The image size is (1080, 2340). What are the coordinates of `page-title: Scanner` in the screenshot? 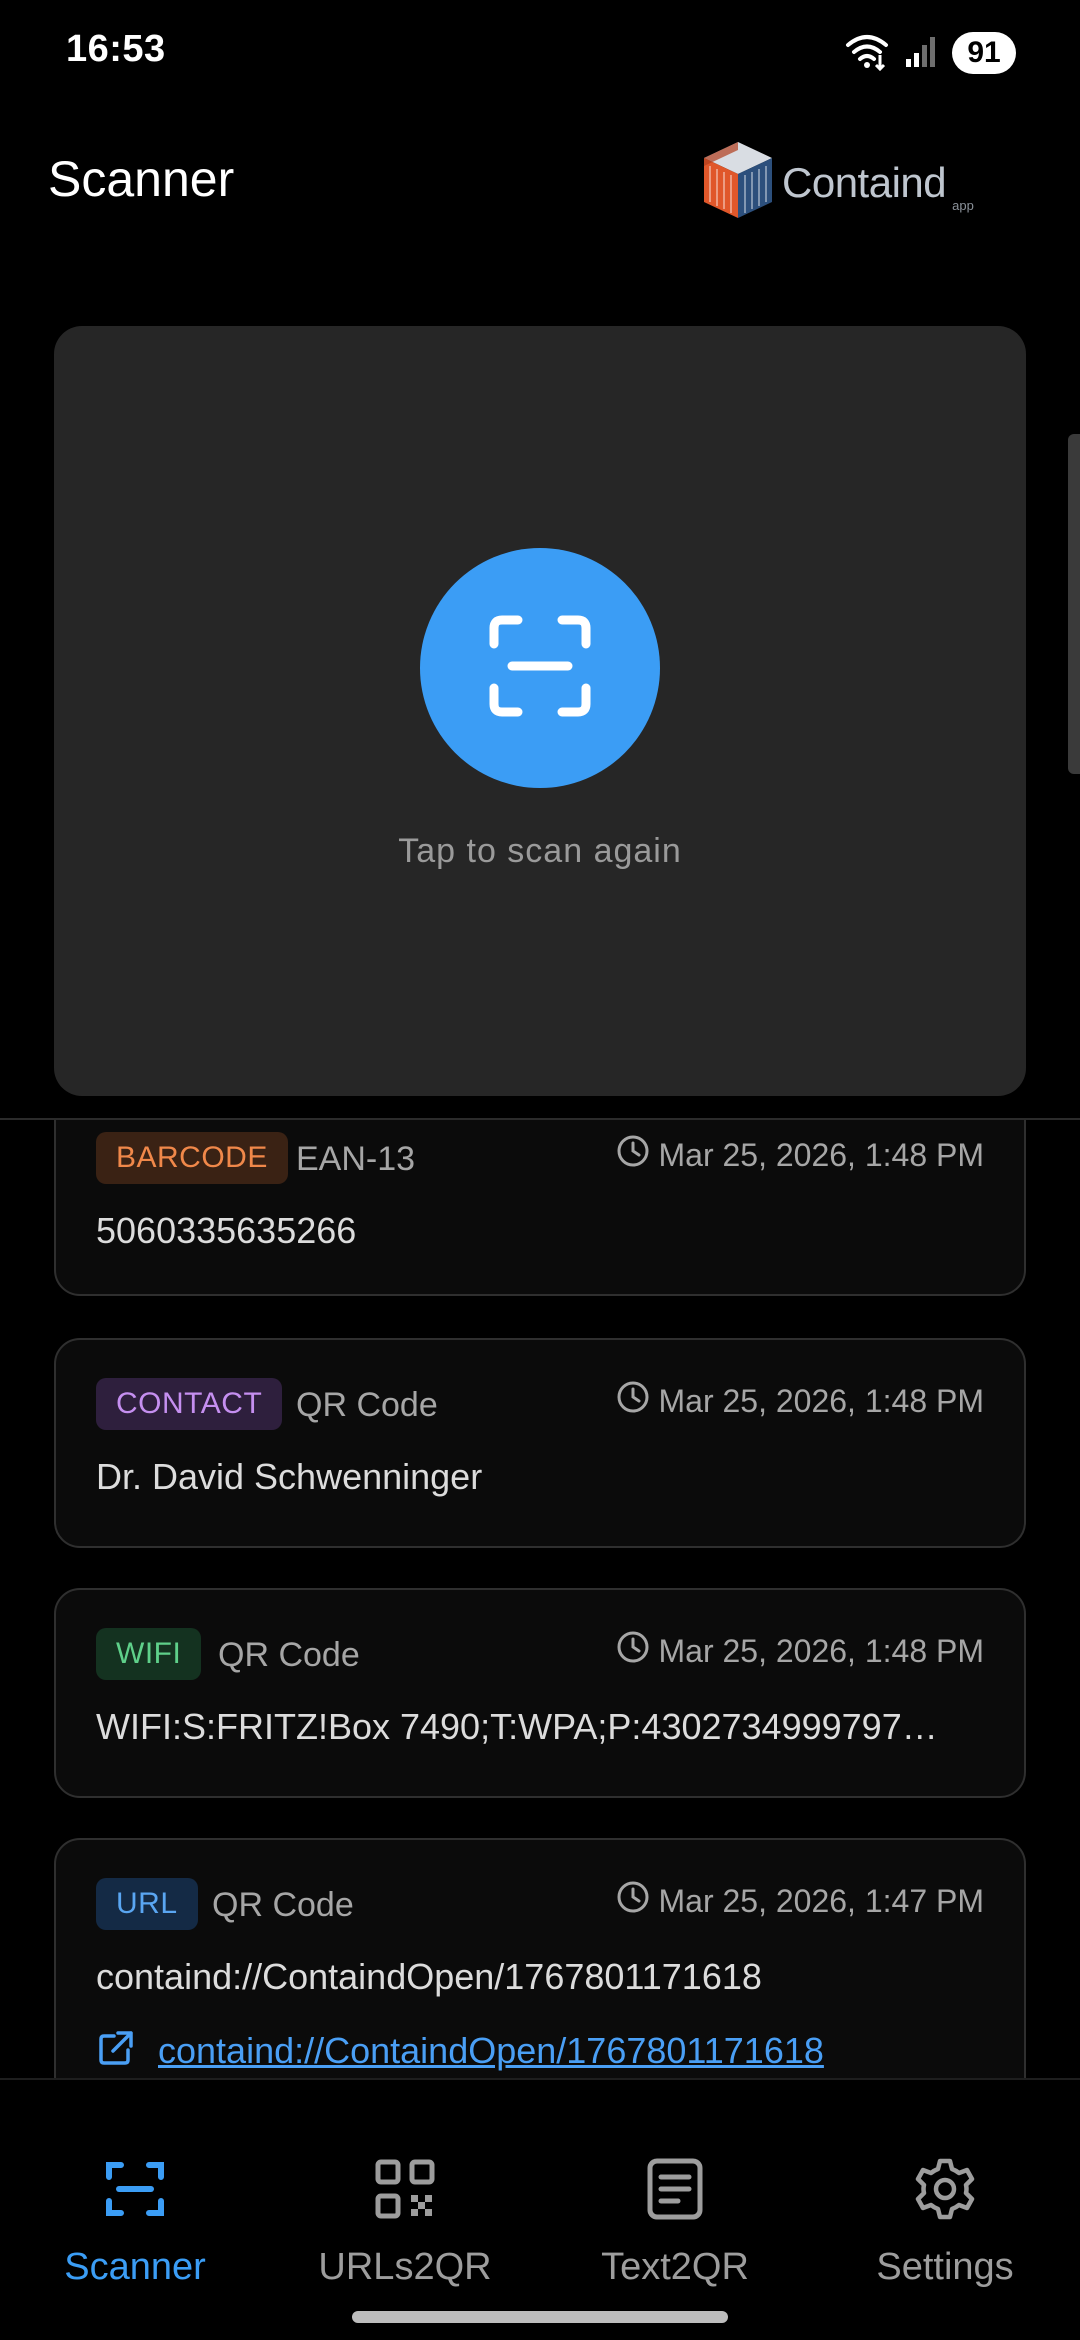 It's located at (141, 179).